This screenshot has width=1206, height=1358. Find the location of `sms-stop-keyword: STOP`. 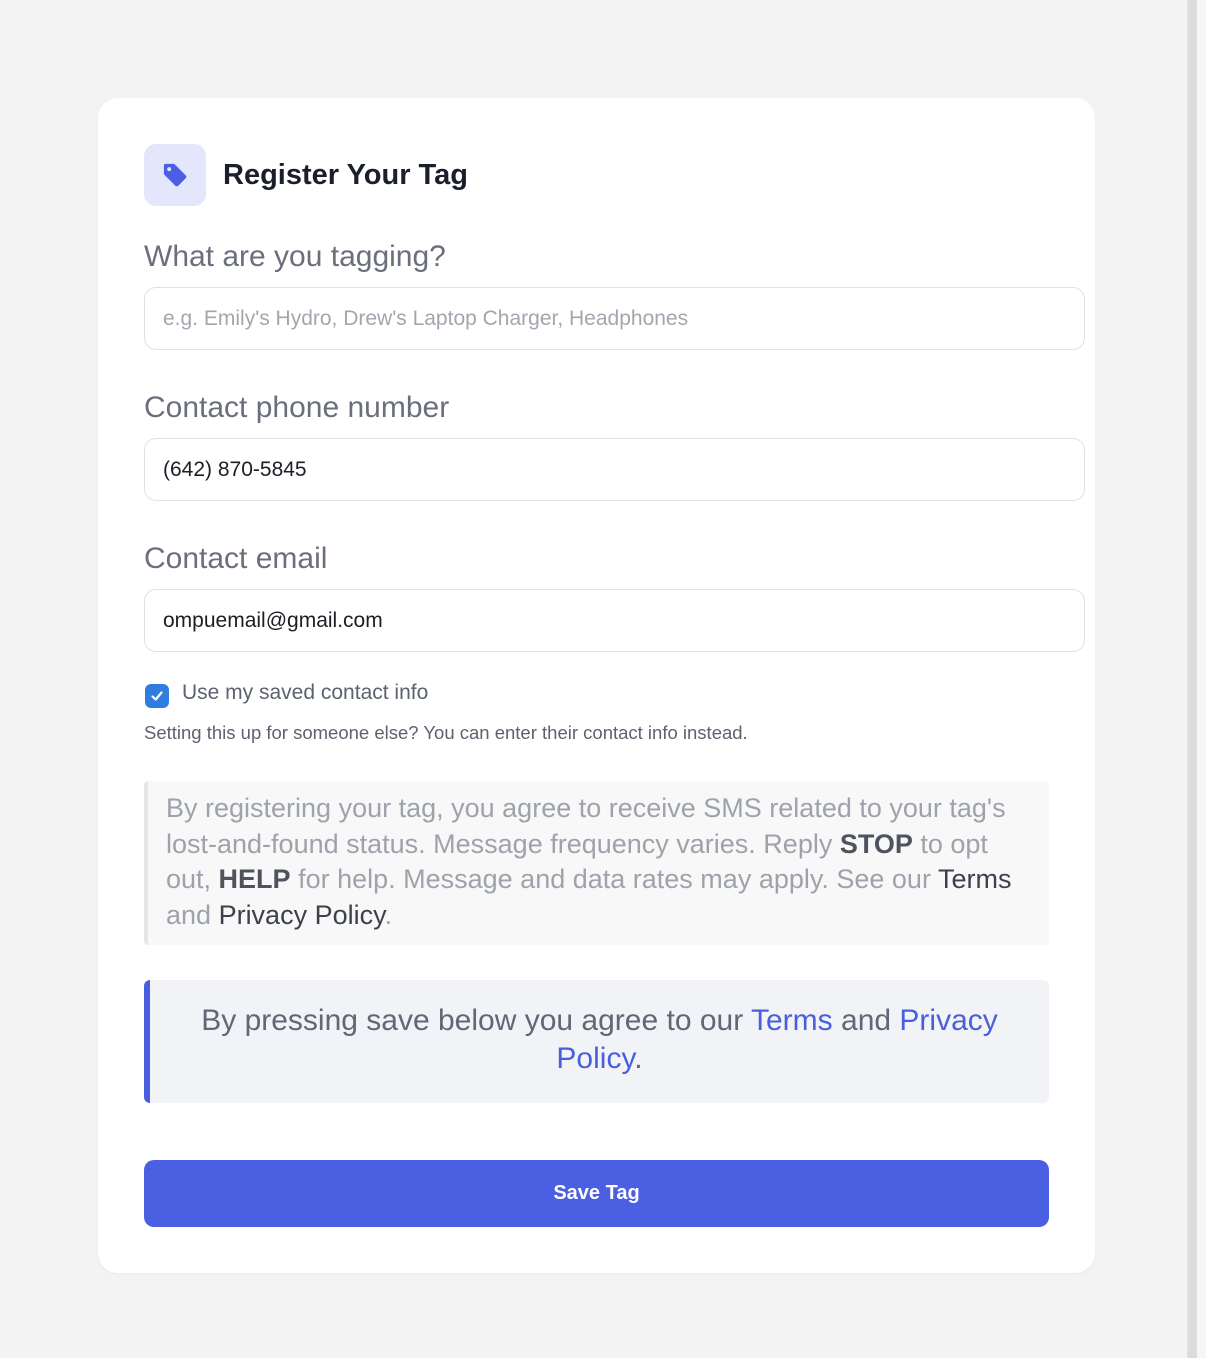

sms-stop-keyword: STOP is located at coordinates (876, 843).